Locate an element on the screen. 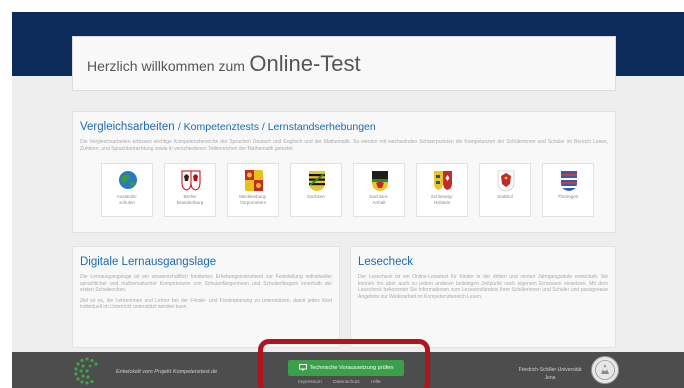  highlight-annotation is located at coordinates (344, 363).